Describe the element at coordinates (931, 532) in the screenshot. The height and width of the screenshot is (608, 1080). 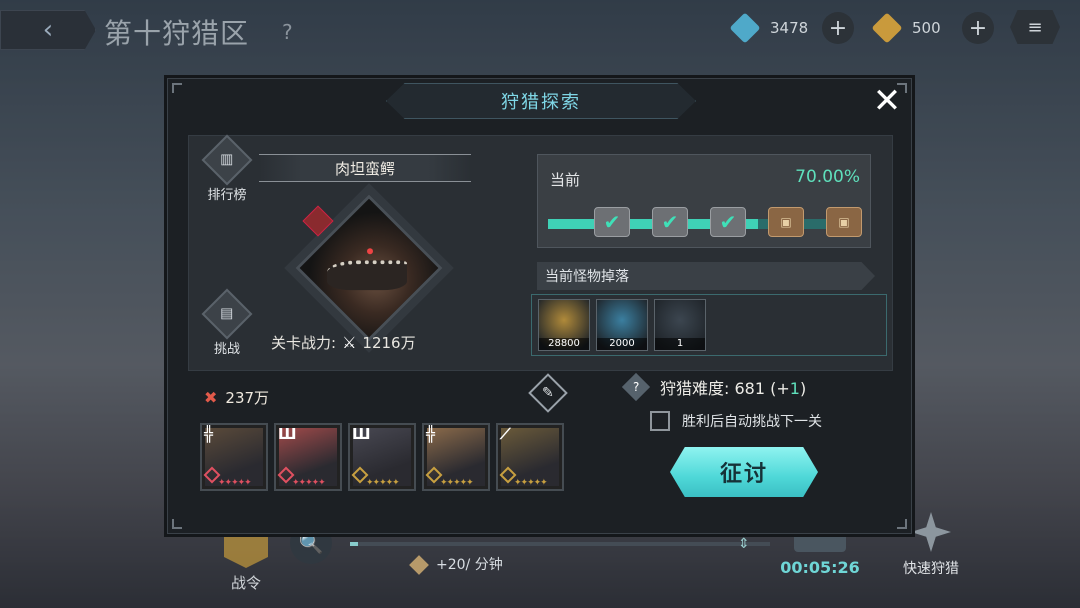
I see `quick-hunt-icon` at that location.